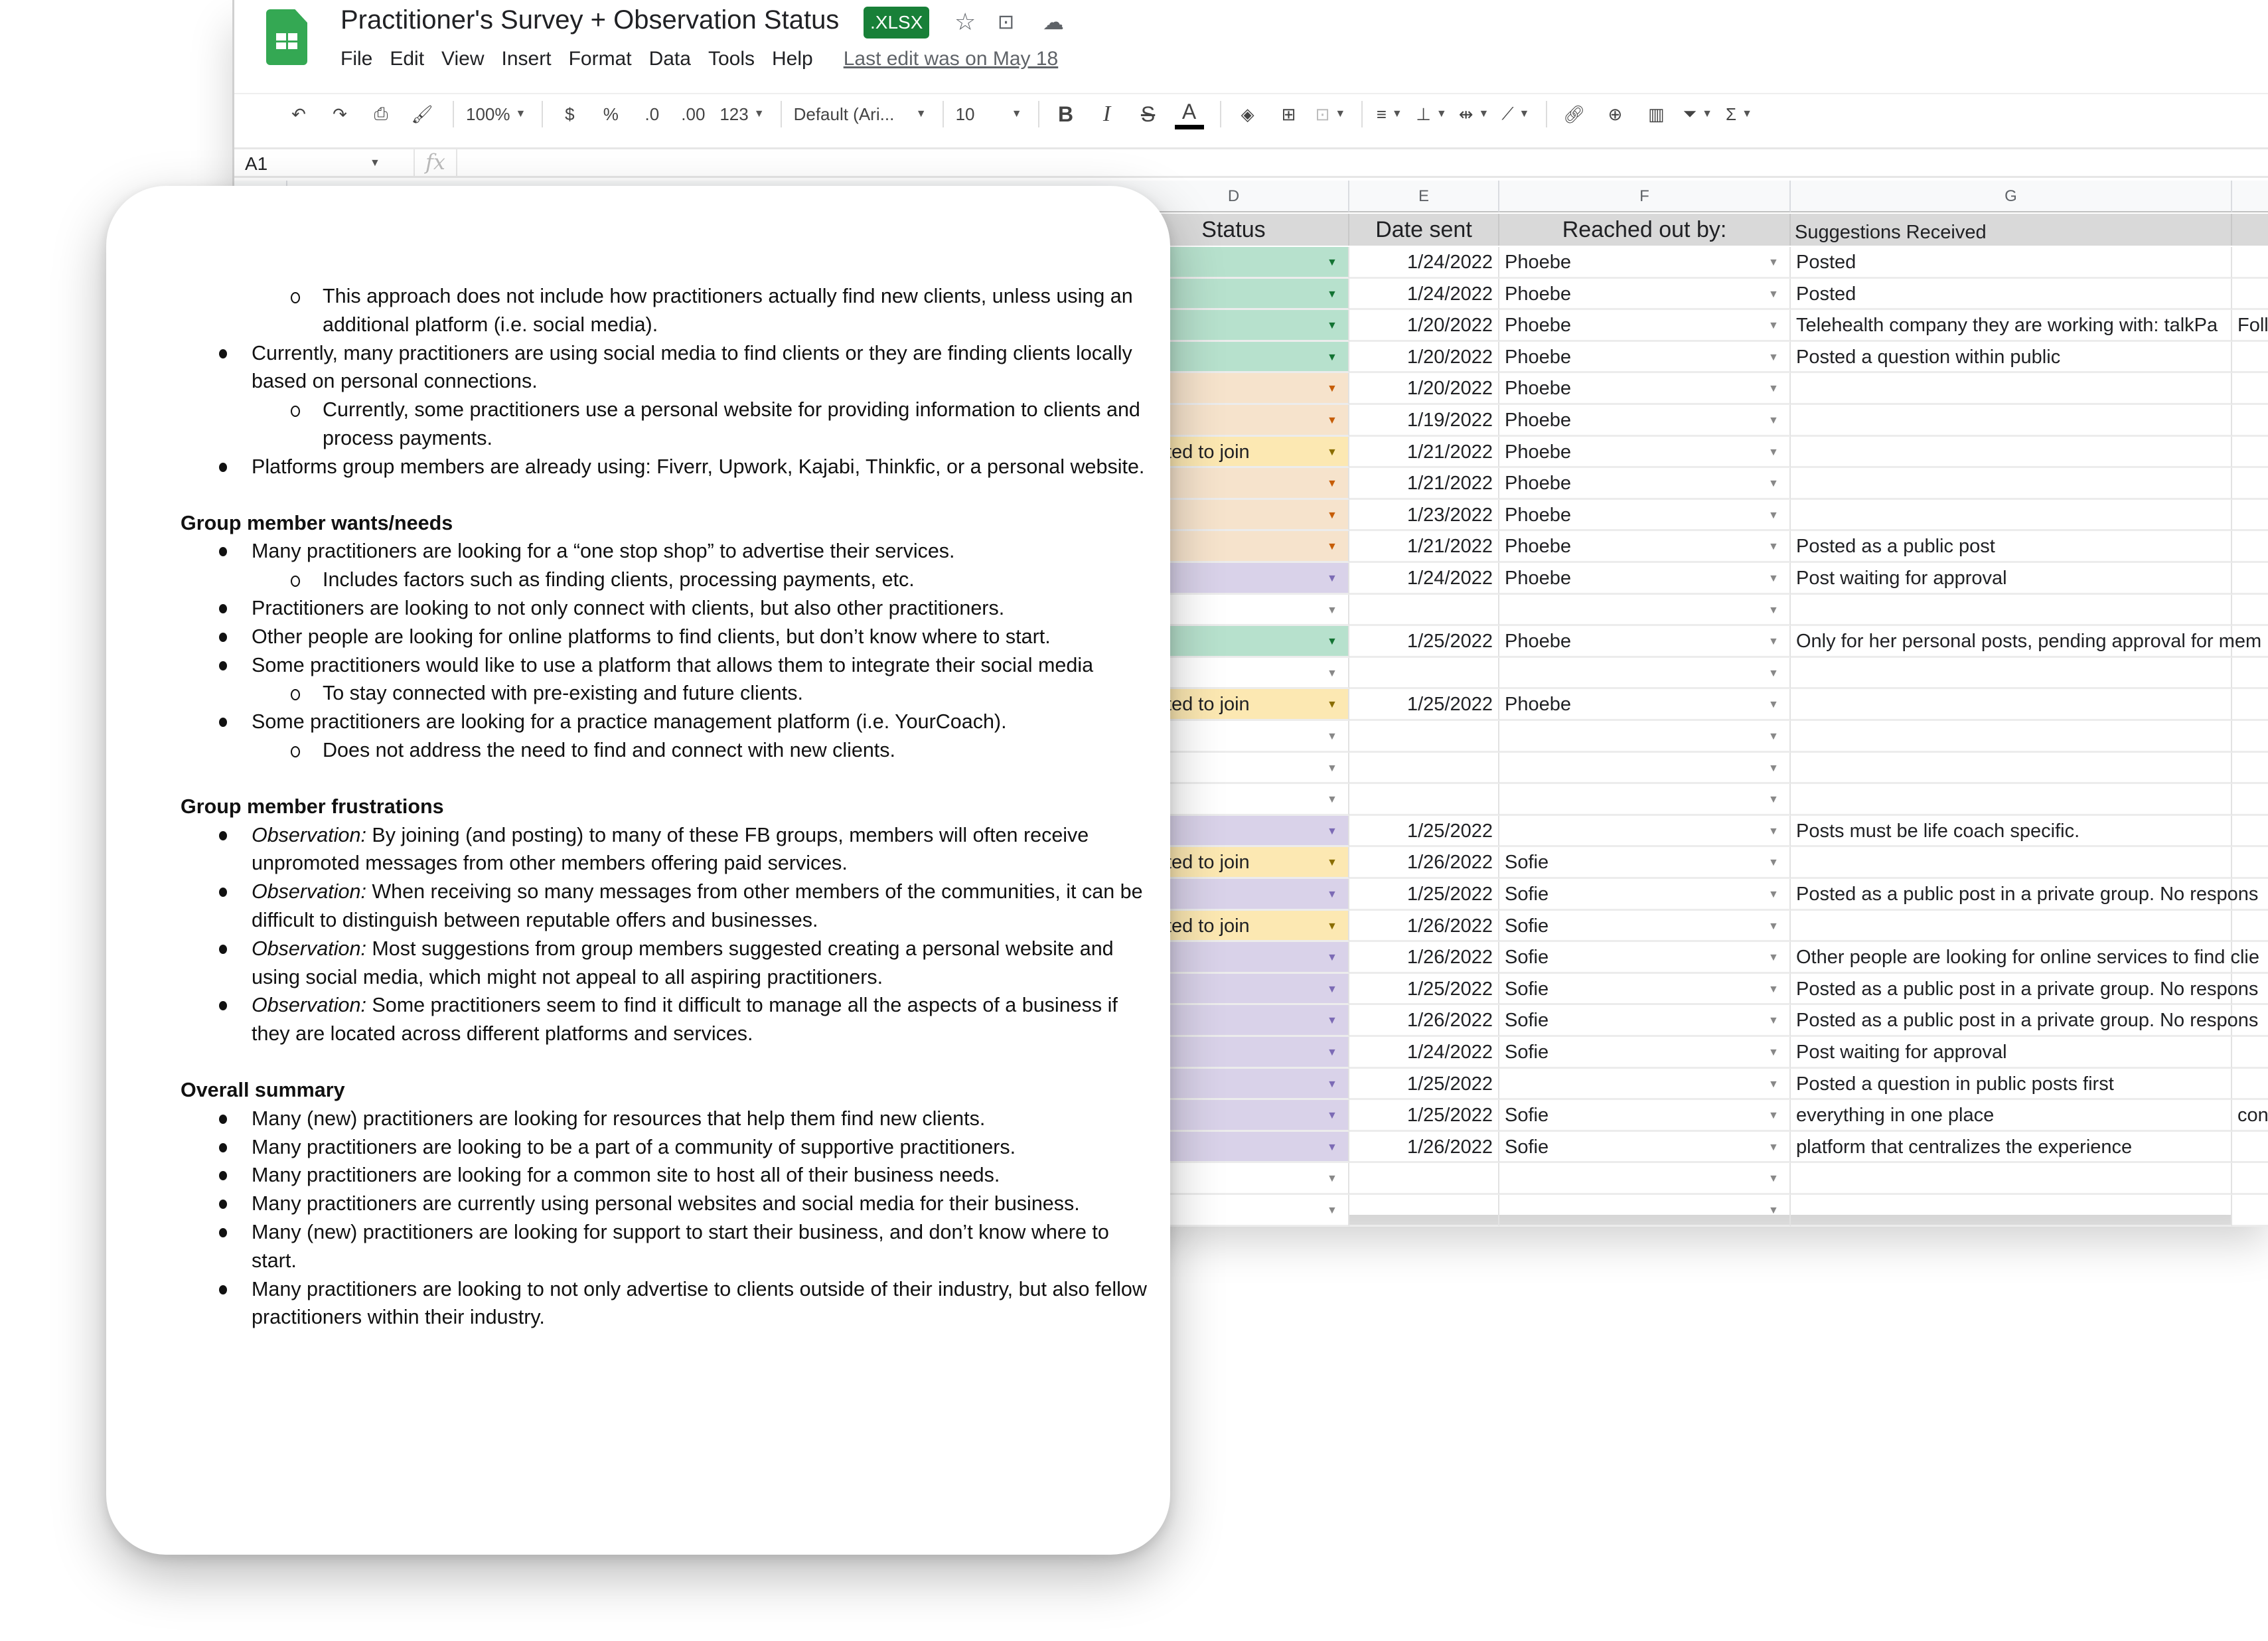 Image resolution: width=2268 pixels, height=1641 pixels. I want to click on suggestion-cell: Posted a question within public, so click(2011, 357).